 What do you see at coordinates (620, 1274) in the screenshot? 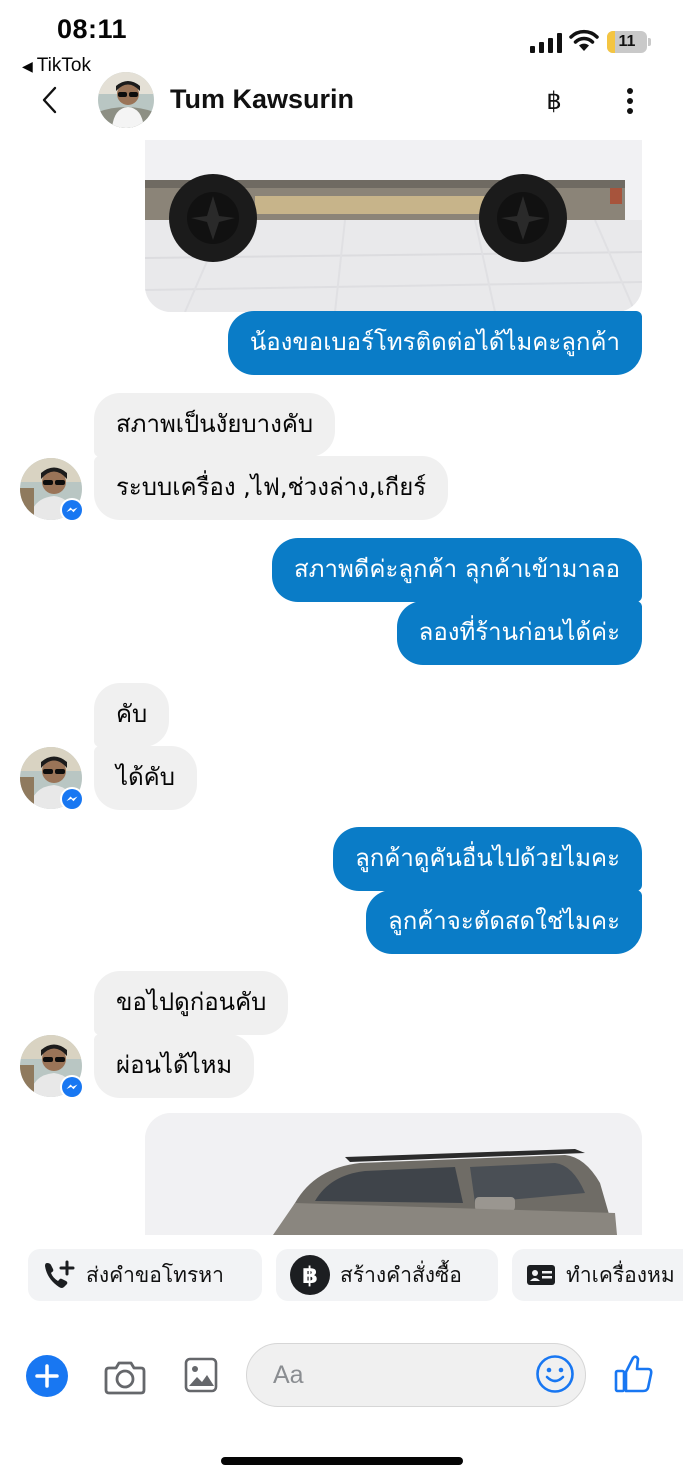
I see `quick-action-label: ทำเครื่องหม` at bounding box center [620, 1274].